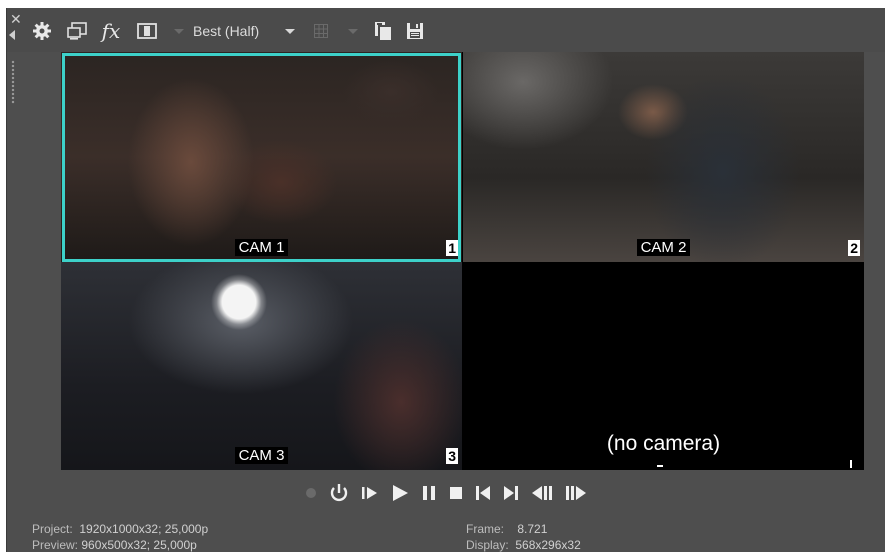  I want to click on collapse-arrow-icon, so click(12, 35).